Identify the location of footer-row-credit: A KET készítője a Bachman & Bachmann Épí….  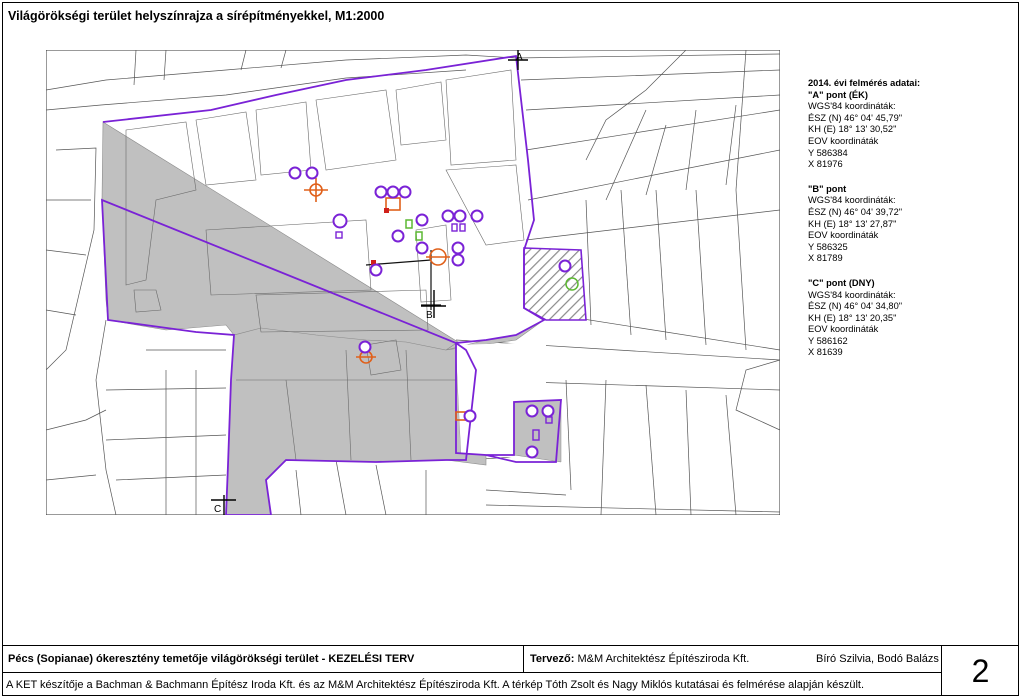
(472, 684).